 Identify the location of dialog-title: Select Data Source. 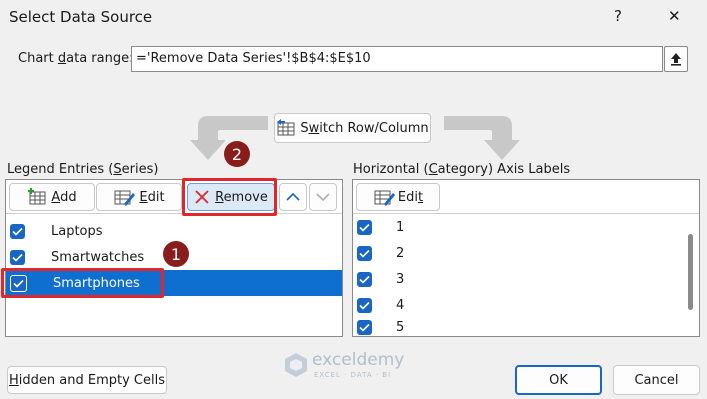
(81, 17).